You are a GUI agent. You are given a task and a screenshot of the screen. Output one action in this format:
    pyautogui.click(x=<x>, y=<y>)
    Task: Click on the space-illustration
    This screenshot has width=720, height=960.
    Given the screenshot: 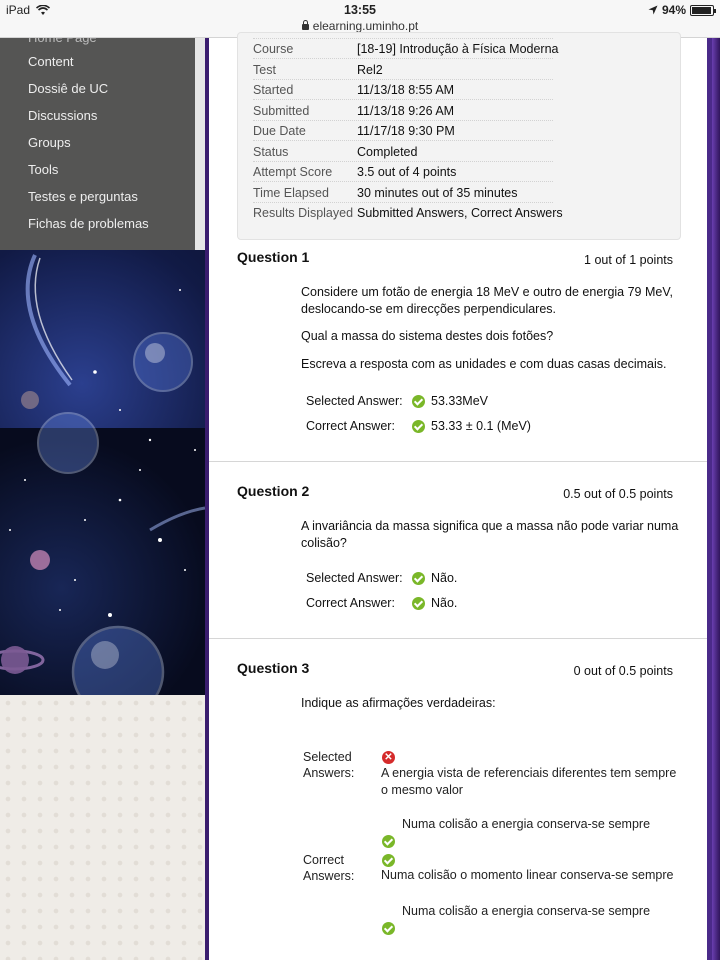 What is the action you would take?
    pyautogui.click(x=102, y=474)
    